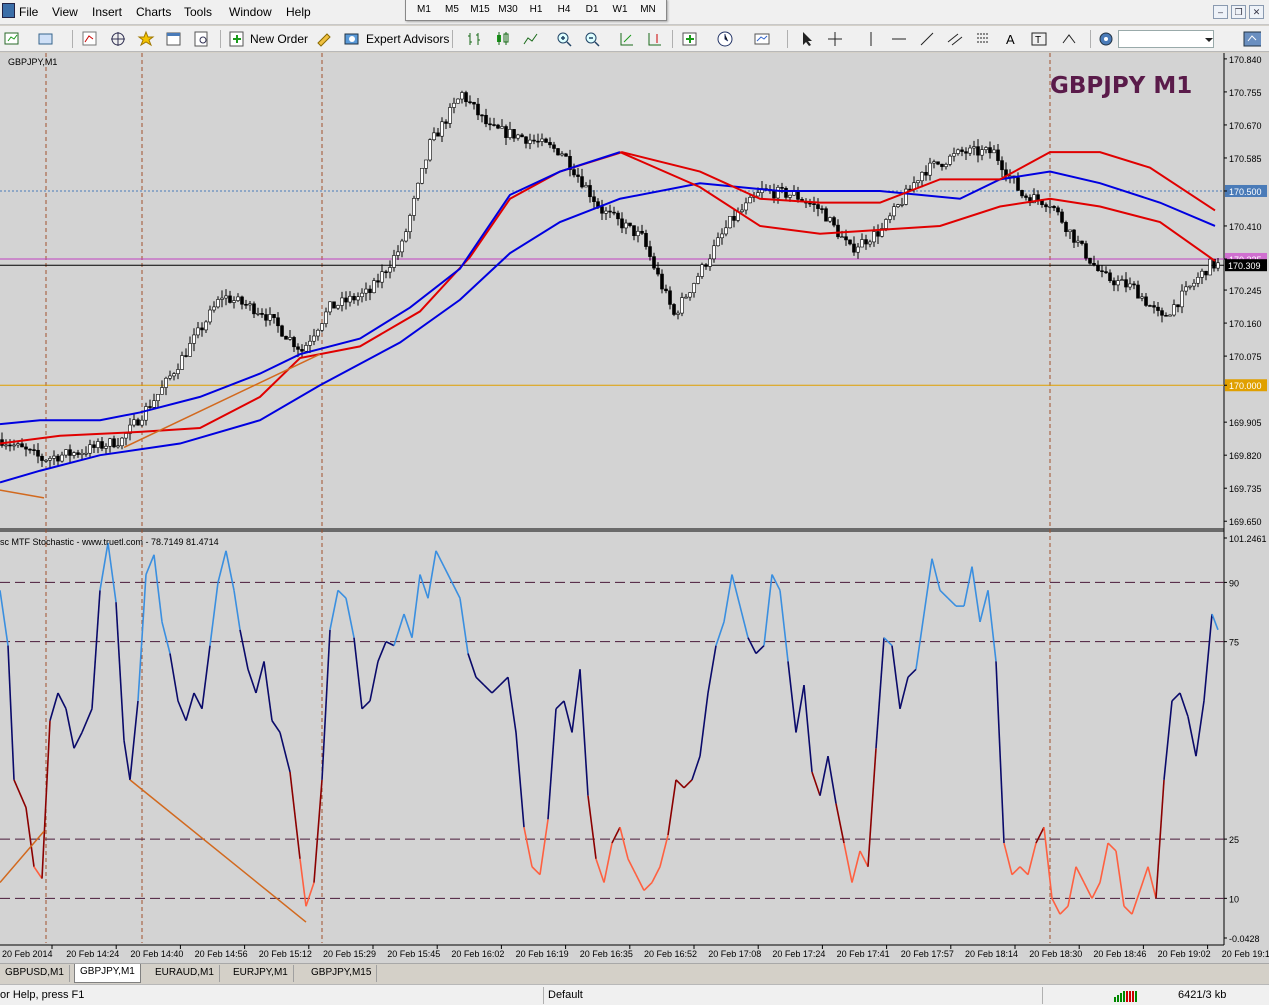 This screenshot has height=1005, width=1269. What do you see at coordinates (634, 994) in the screenshot?
I see `status-bar: or Help, press F1 Default 6421/3 kb` at bounding box center [634, 994].